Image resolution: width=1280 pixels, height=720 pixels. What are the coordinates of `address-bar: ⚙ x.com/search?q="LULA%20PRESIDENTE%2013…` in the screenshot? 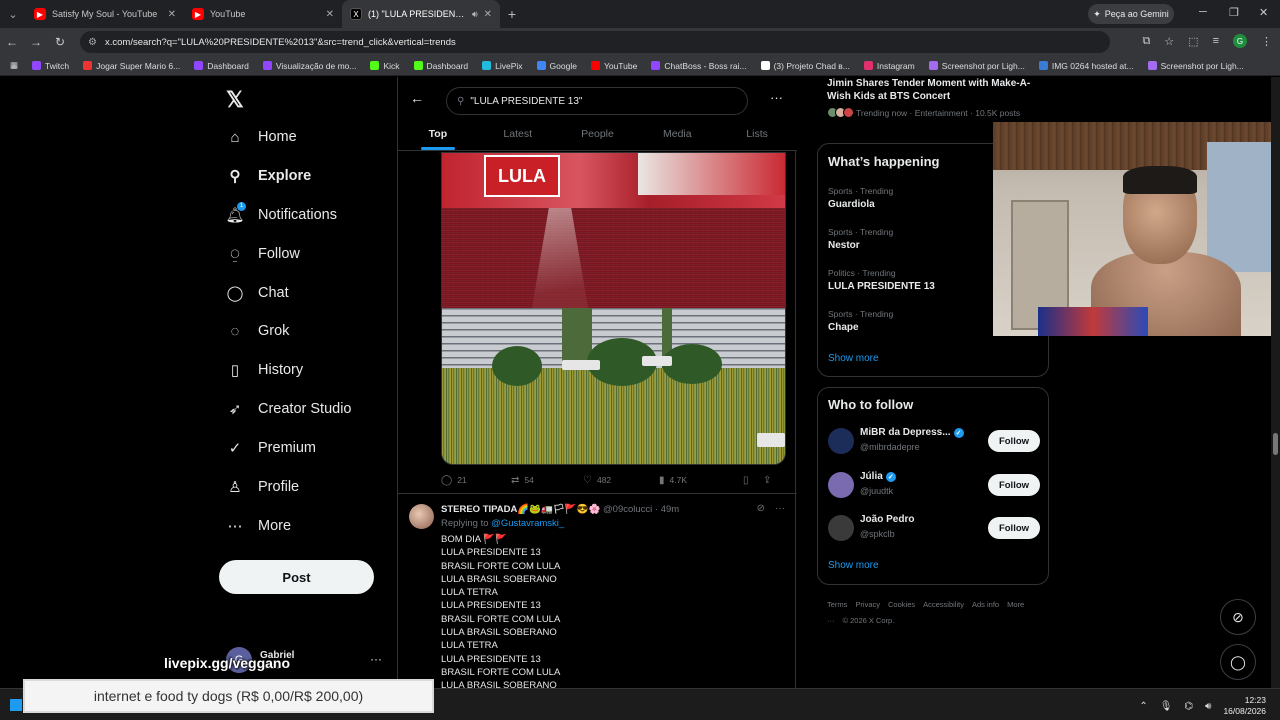 It's located at (595, 42).